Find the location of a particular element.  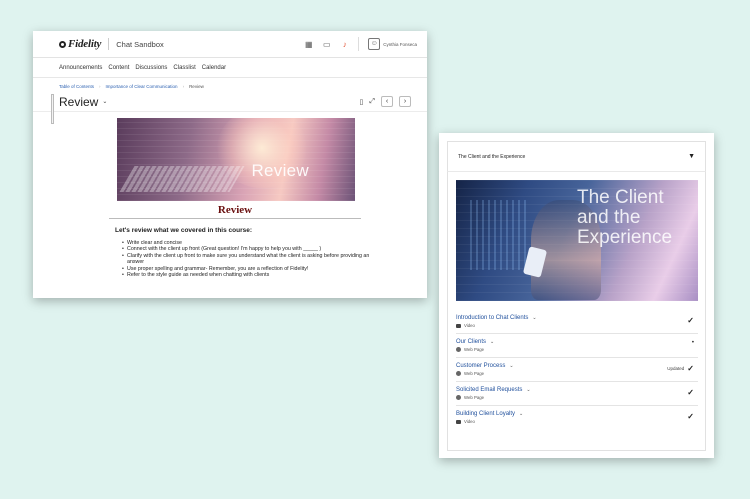

bookmark-icon: ▯ is located at coordinates (362, 102).